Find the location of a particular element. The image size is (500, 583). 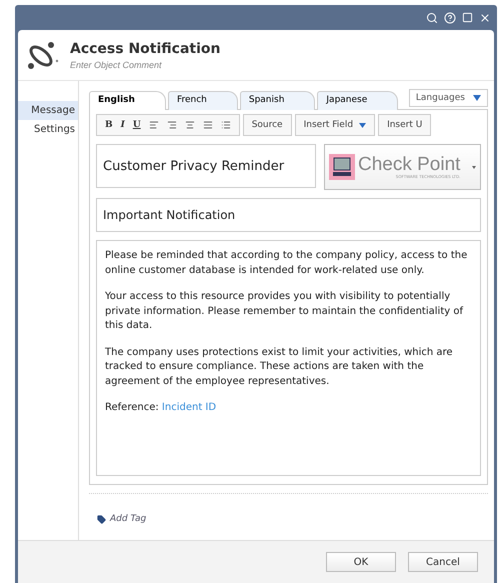

toolbar-button: Insert Field is located at coordinates (335, 125).